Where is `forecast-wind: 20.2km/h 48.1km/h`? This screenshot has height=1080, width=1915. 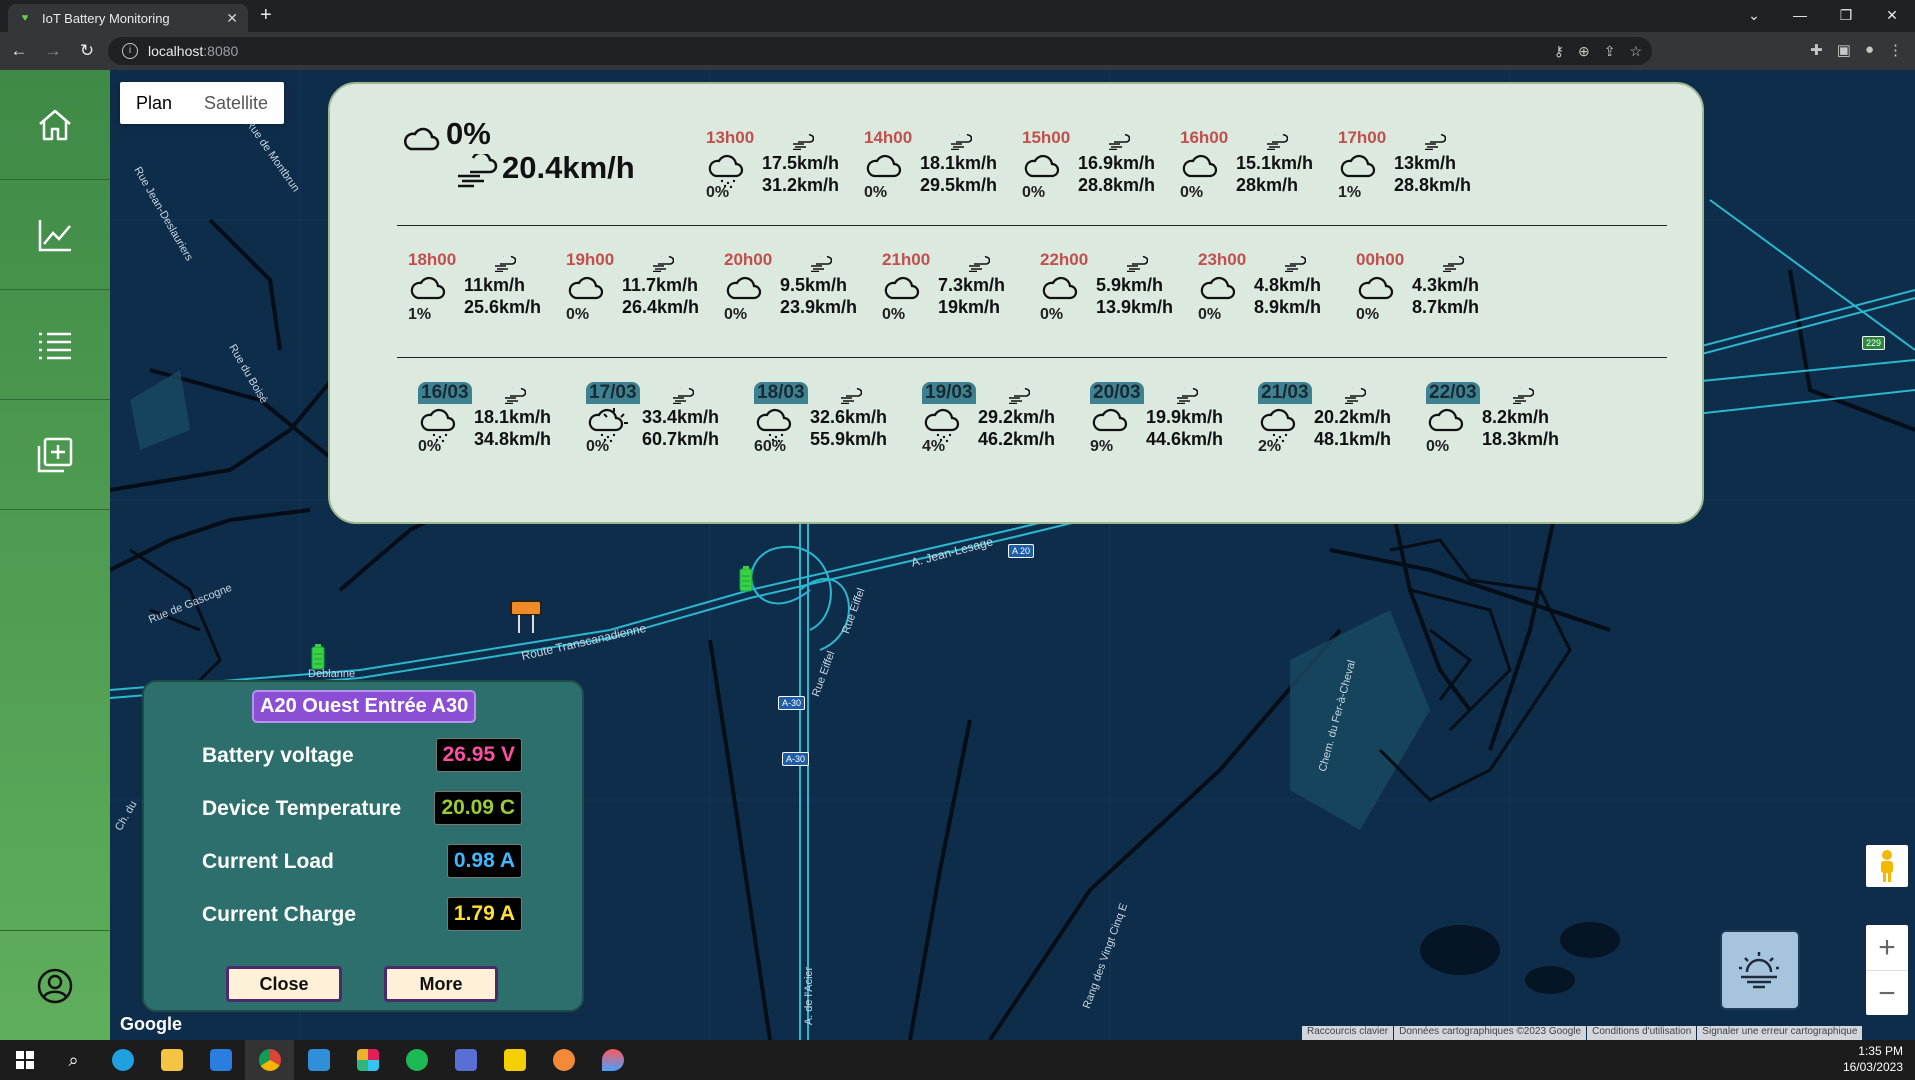
forecast-wind: 20.2km/h 48.1km/h is located at coordinates (1352, 428).